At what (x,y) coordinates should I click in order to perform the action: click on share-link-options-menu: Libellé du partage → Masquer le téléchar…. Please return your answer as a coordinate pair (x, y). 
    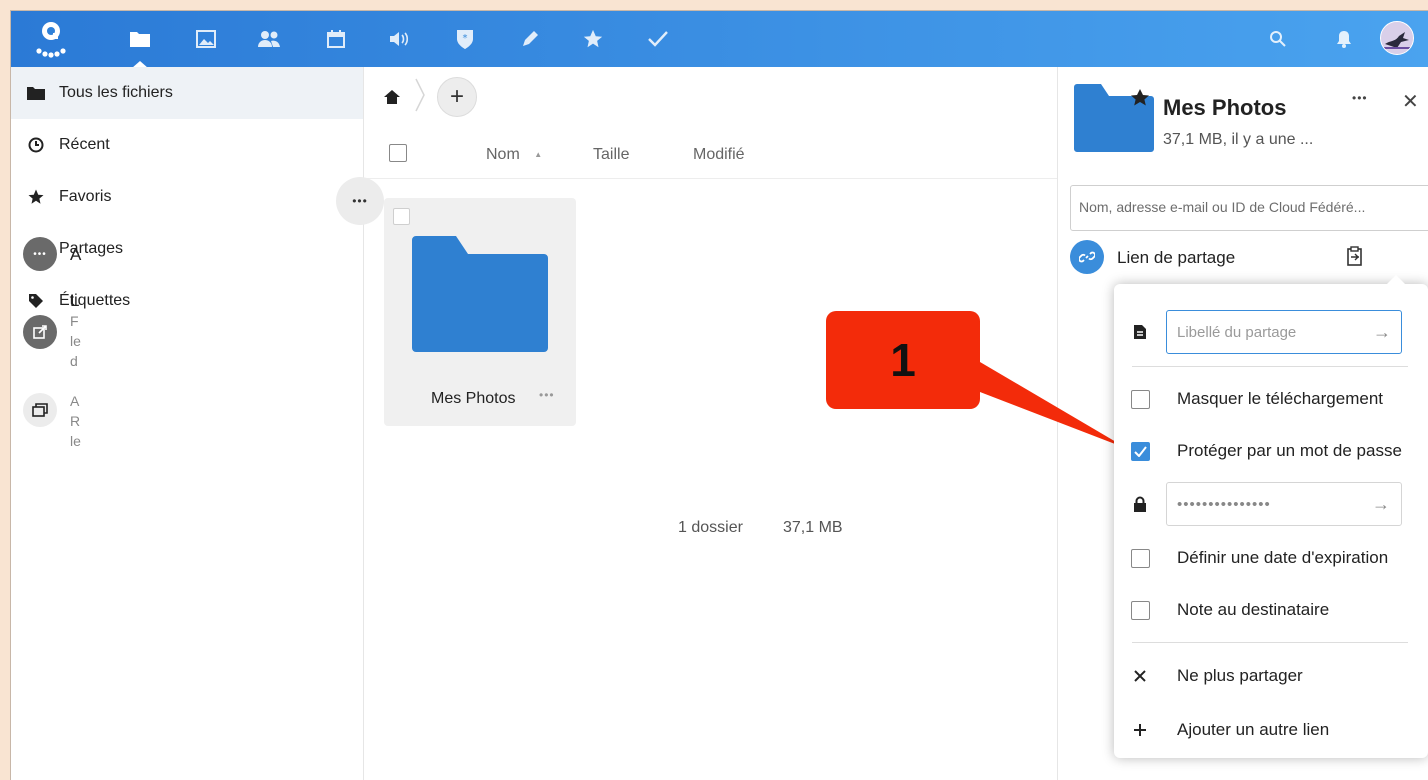
    Looking at the image, I should click on (1271, 516).